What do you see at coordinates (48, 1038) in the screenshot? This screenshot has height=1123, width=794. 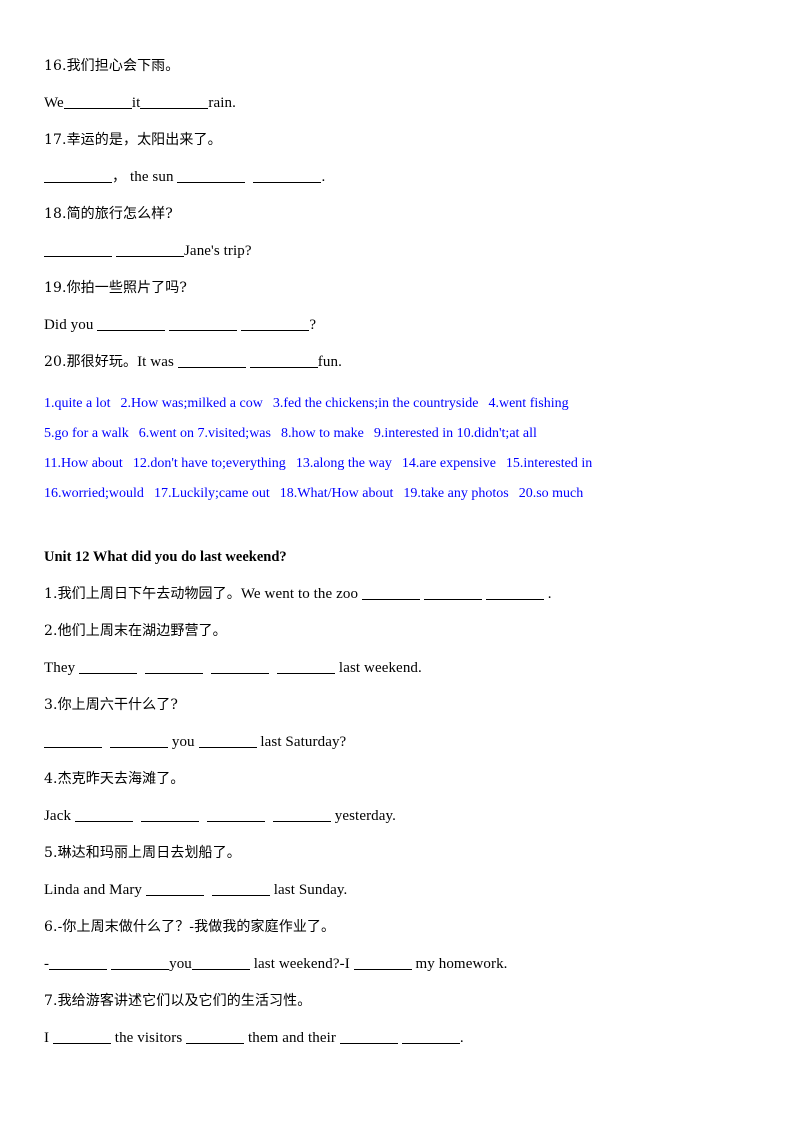 I see `answer-text-u12-7a: I` at bounding box center [48, 1038].